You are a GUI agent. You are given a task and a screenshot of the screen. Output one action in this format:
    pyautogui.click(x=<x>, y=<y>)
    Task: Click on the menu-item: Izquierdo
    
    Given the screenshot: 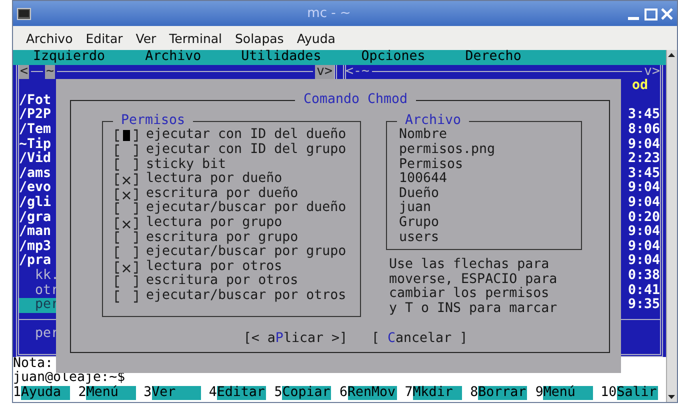 What is the action you would take?
    pyautogui.click(x=69, y=57)
    